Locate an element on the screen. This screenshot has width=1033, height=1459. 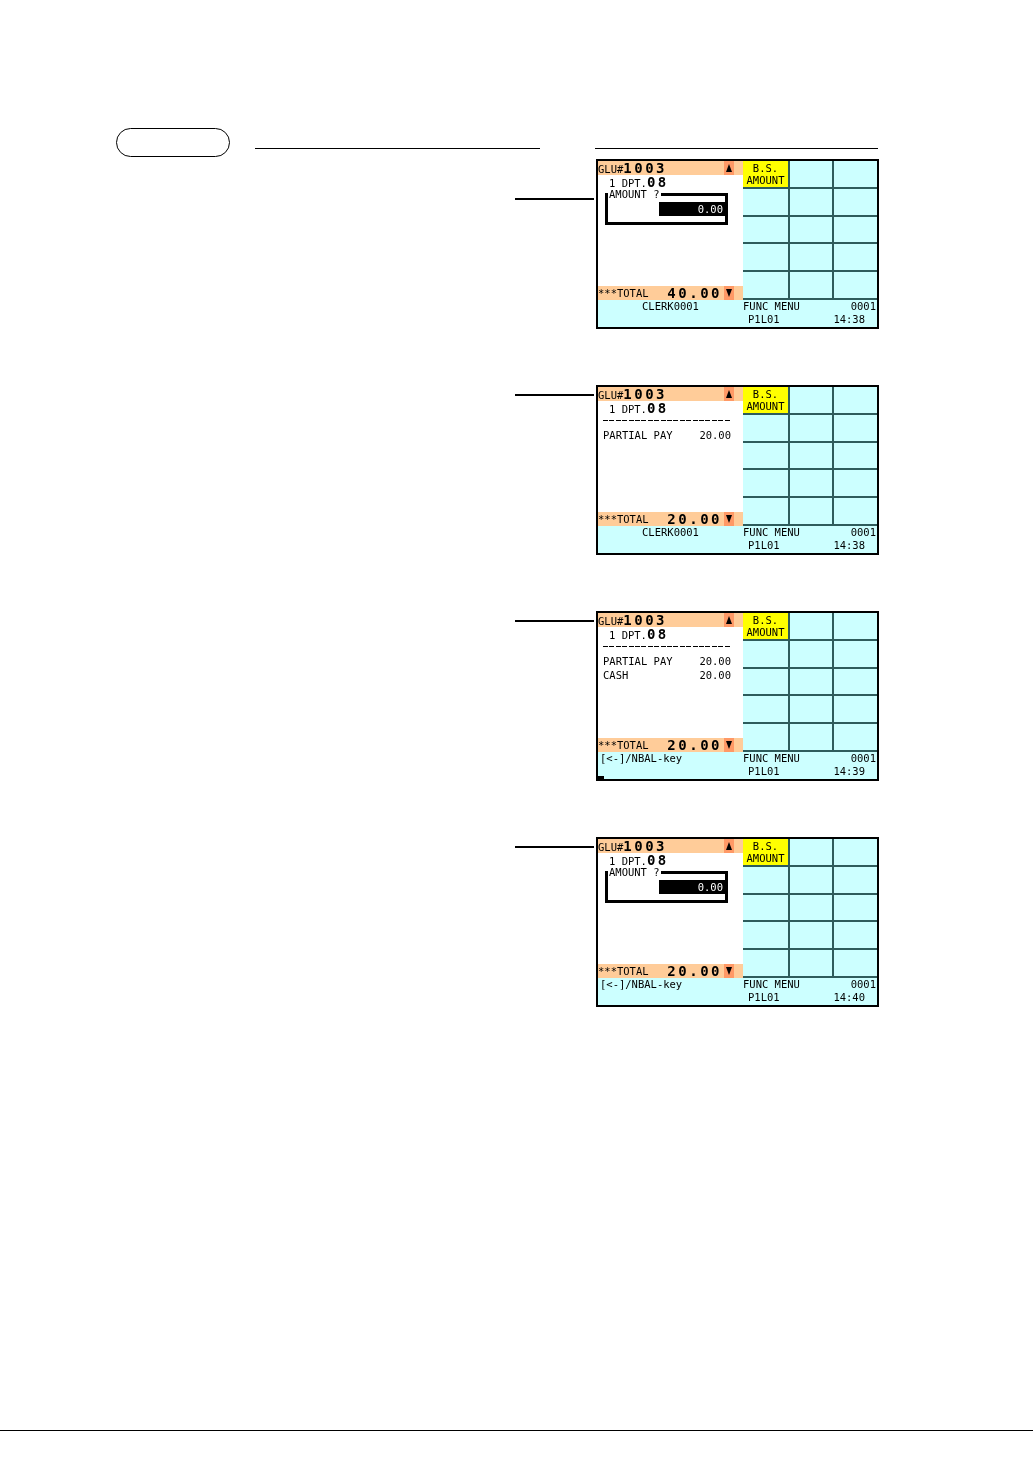
entry-label: CASH is located at coordinates (616, 675).